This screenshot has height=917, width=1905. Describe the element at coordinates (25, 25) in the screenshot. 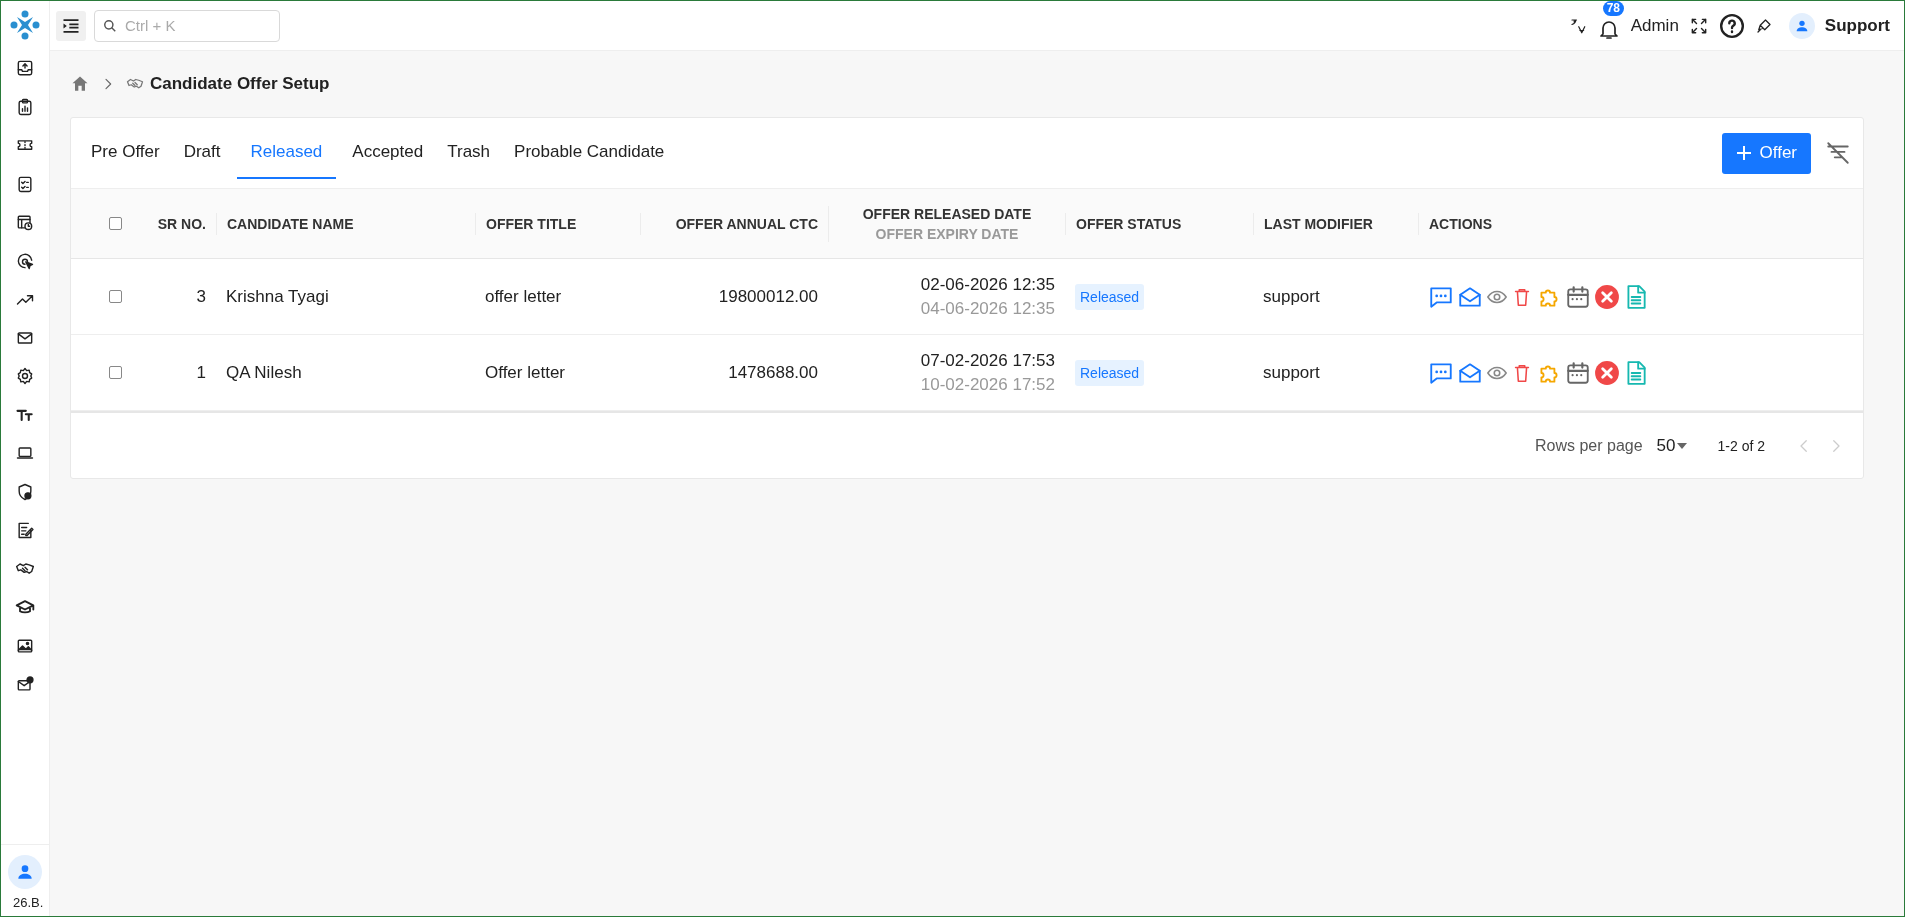

I see `logo-icon` at that location.